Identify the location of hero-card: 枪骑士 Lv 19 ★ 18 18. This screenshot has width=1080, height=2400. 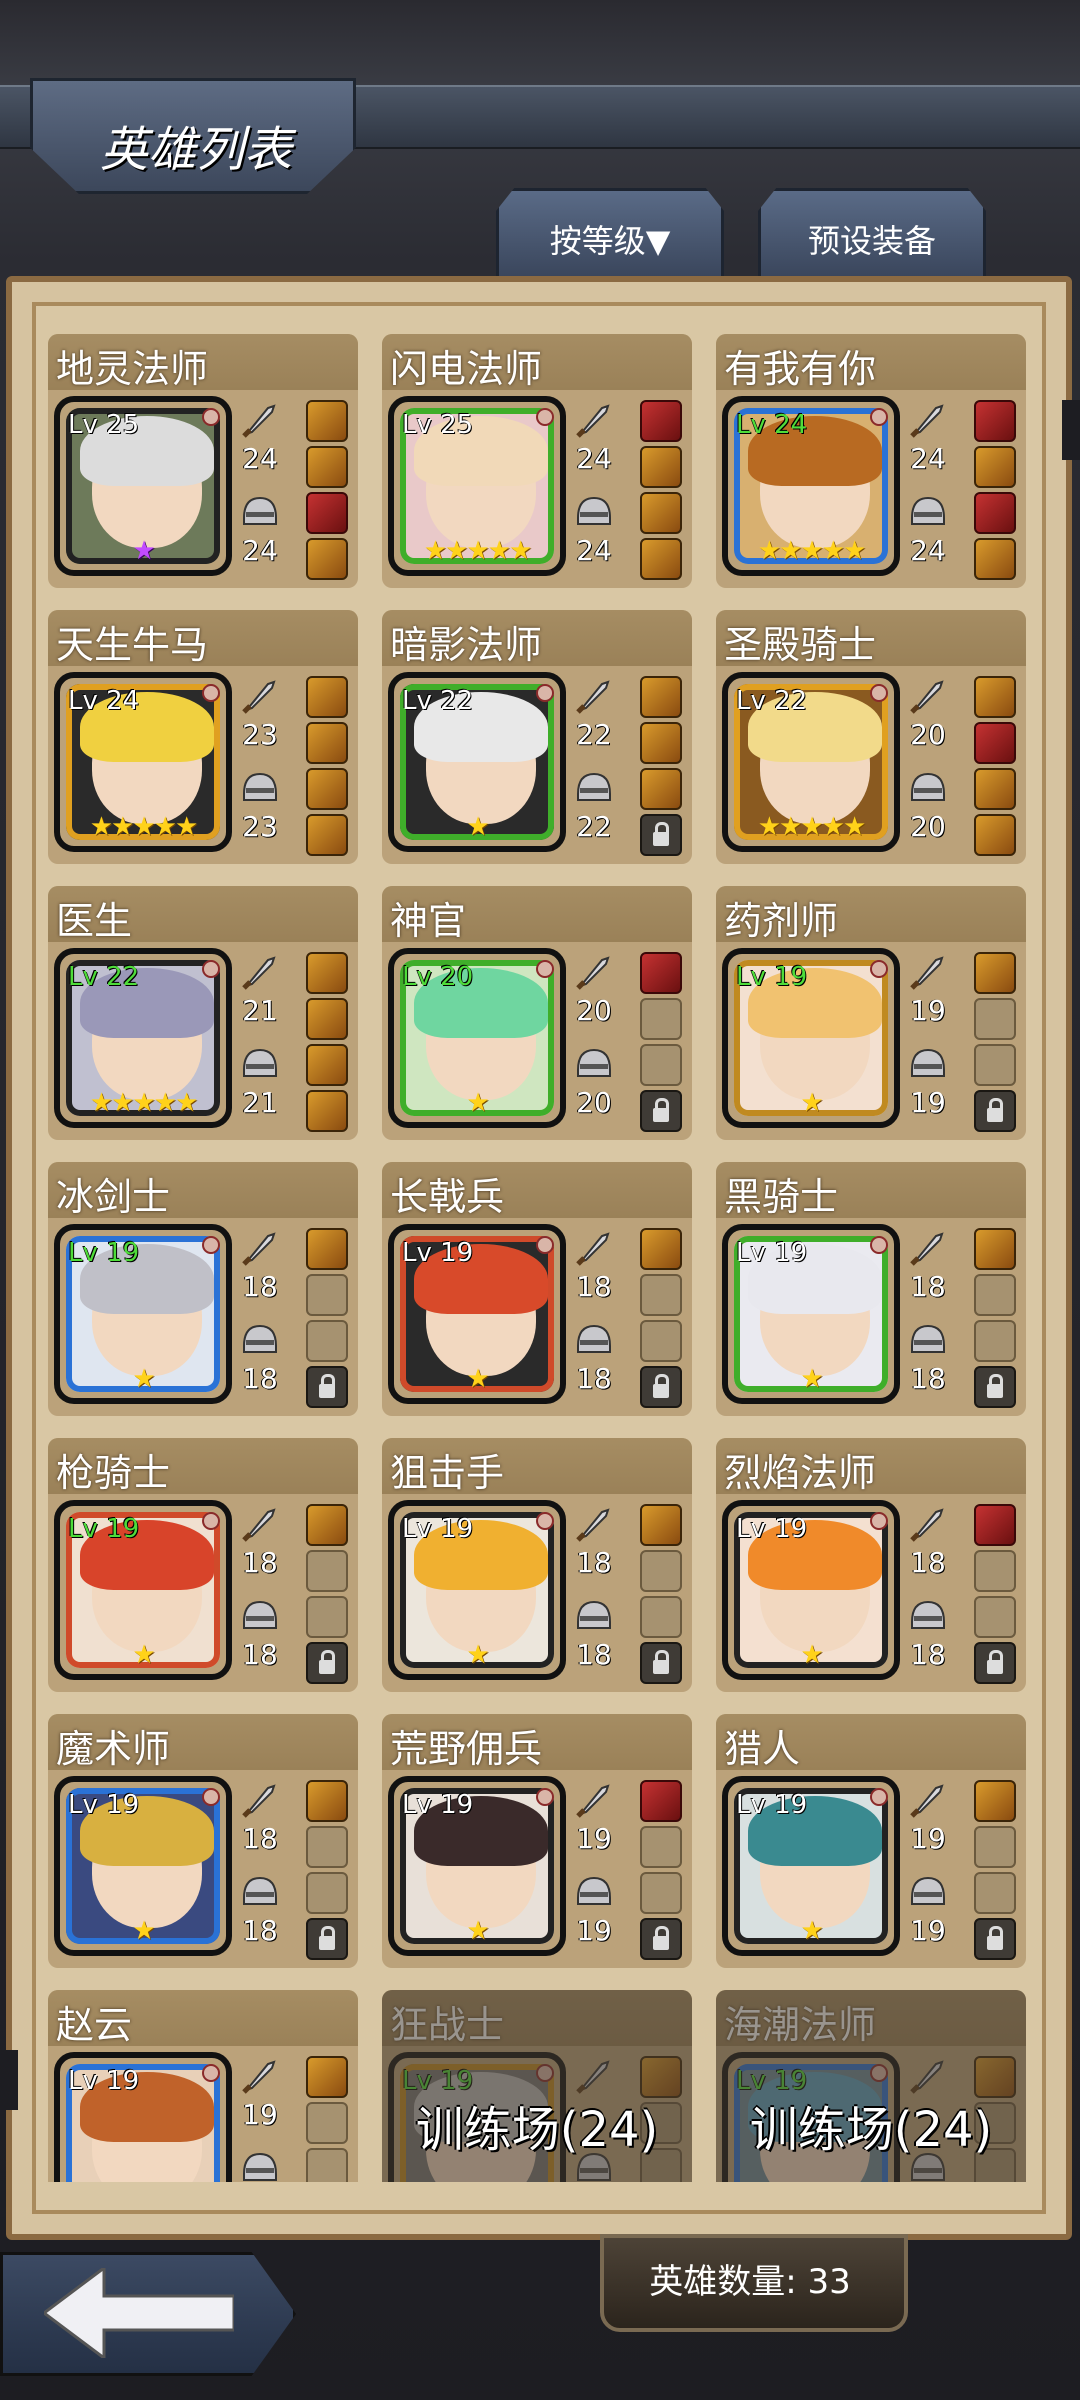
(203, 1565).